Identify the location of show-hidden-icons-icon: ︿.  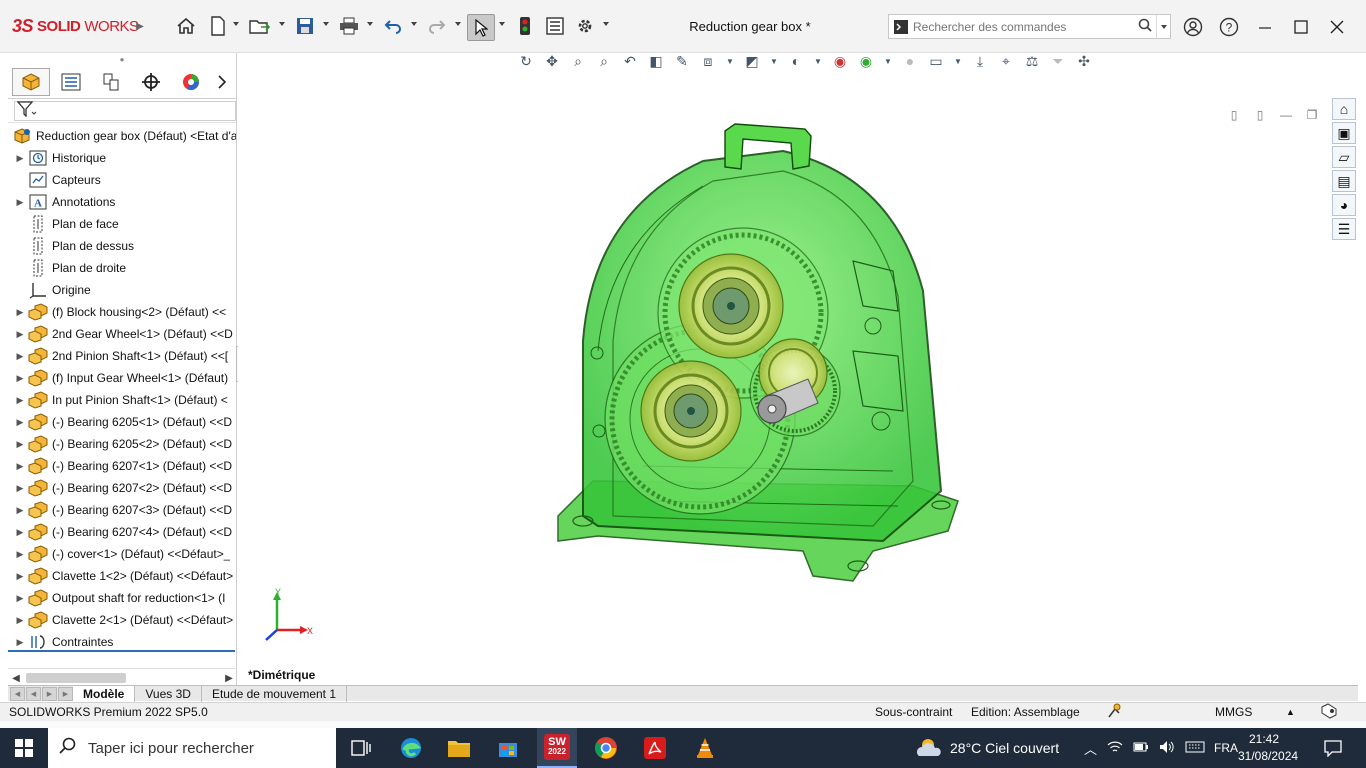
(1090, 748).